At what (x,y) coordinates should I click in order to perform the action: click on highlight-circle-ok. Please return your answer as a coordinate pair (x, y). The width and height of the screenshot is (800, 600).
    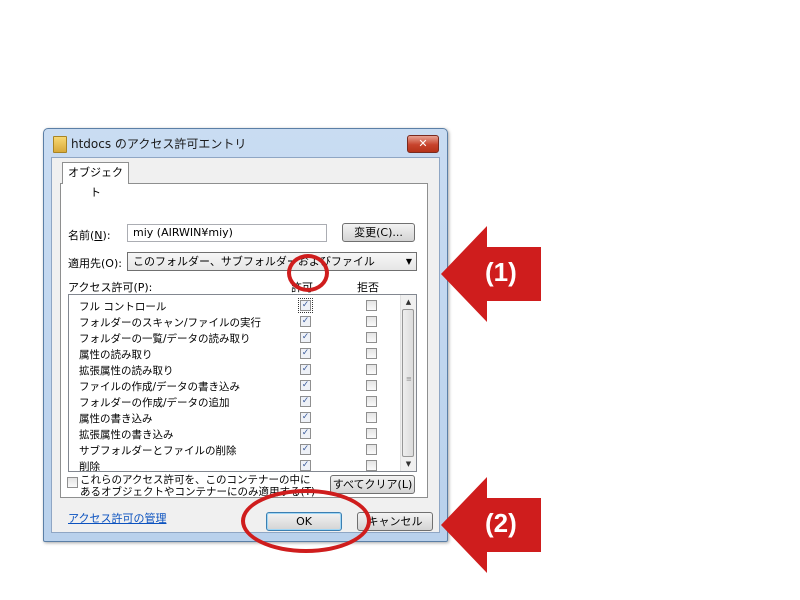
    Looking at the image, I should click on (306, 521).